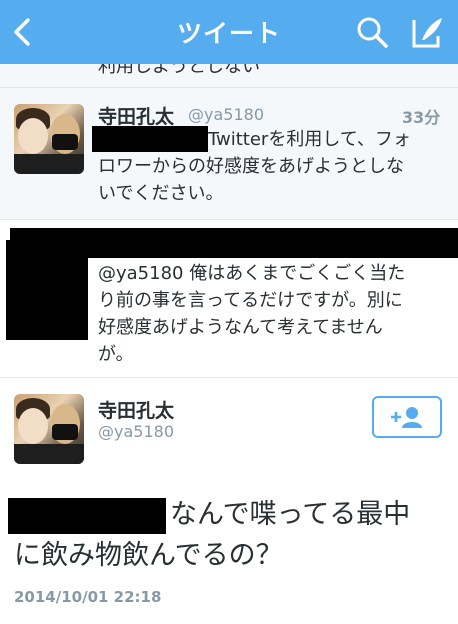 The width and height of the screenshot is (458, 624). What do you see at coordinates (240, 327) in the screenshot?
I see `tweet-text-line: 好感度あげようなんて考えてません` at bounding box center [240, 327].